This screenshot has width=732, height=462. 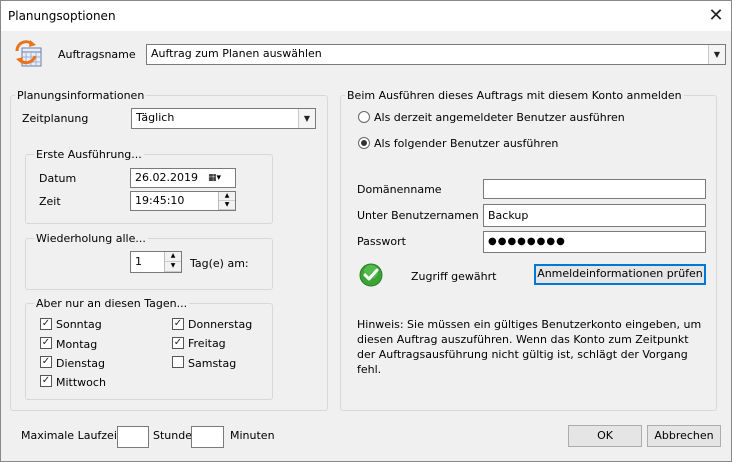 I want to click on repeat-interval-value: 1, so click(x=138, y=261).